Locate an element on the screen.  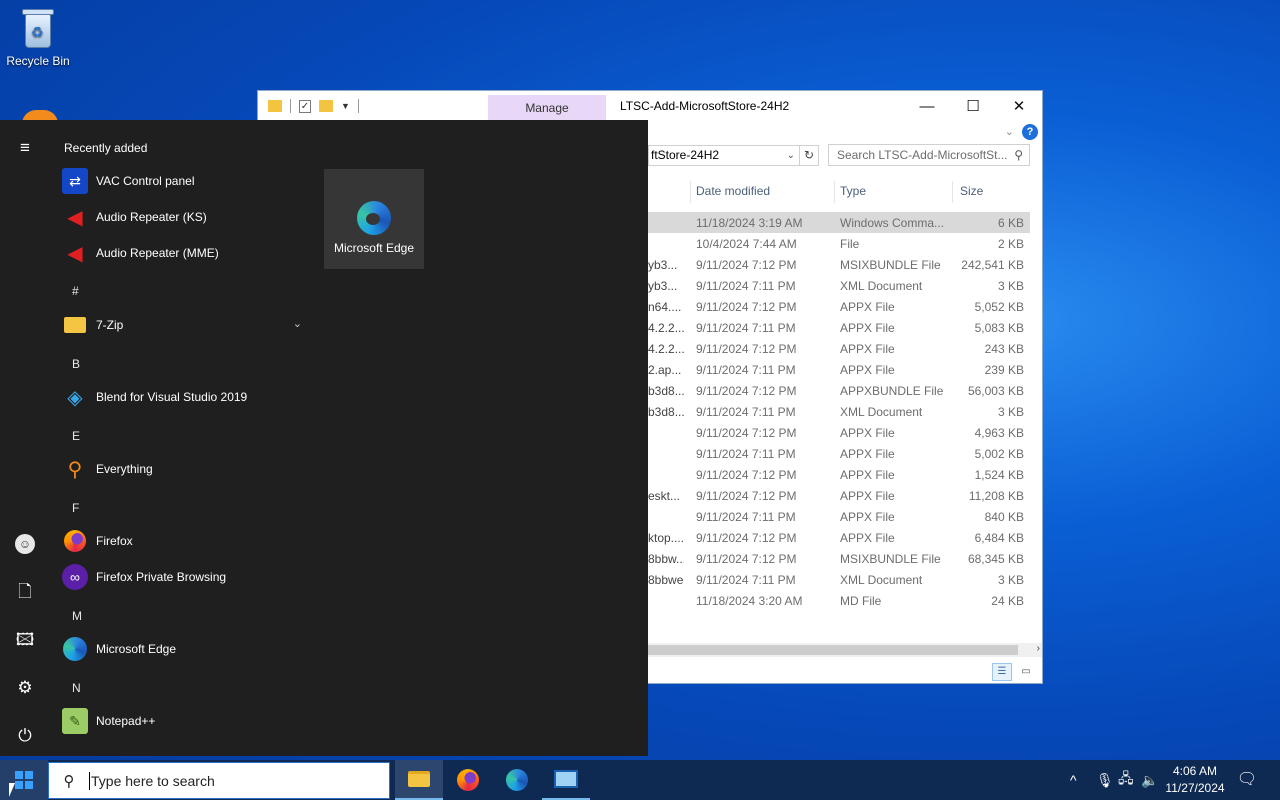
notepadpp-icon: ✎ is located at coordinates (75, 721).